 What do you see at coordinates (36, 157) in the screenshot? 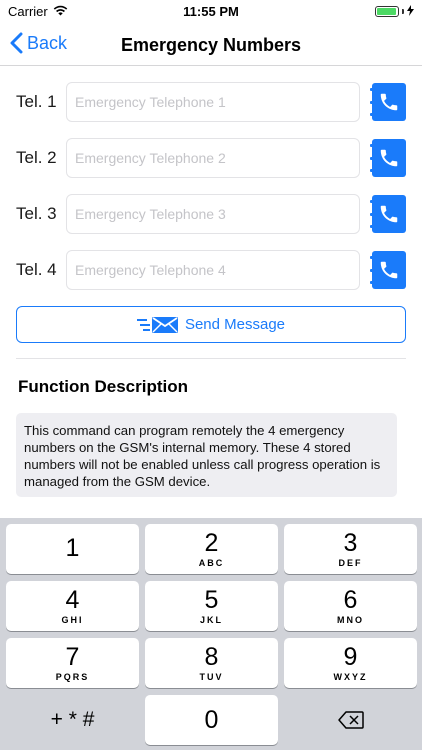
I see `tel-label-2: Tel. 2` at bounding box center [36, 157].